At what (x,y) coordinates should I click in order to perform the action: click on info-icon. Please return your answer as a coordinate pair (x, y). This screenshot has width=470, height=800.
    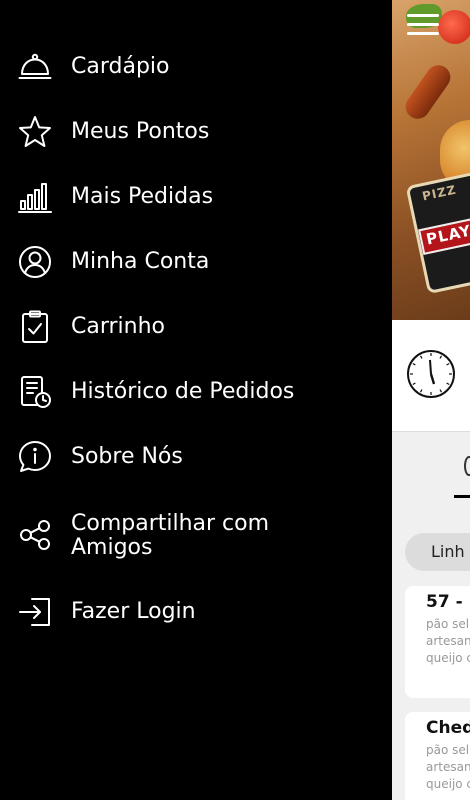
    Looking at the image, I should click on (35, 457).